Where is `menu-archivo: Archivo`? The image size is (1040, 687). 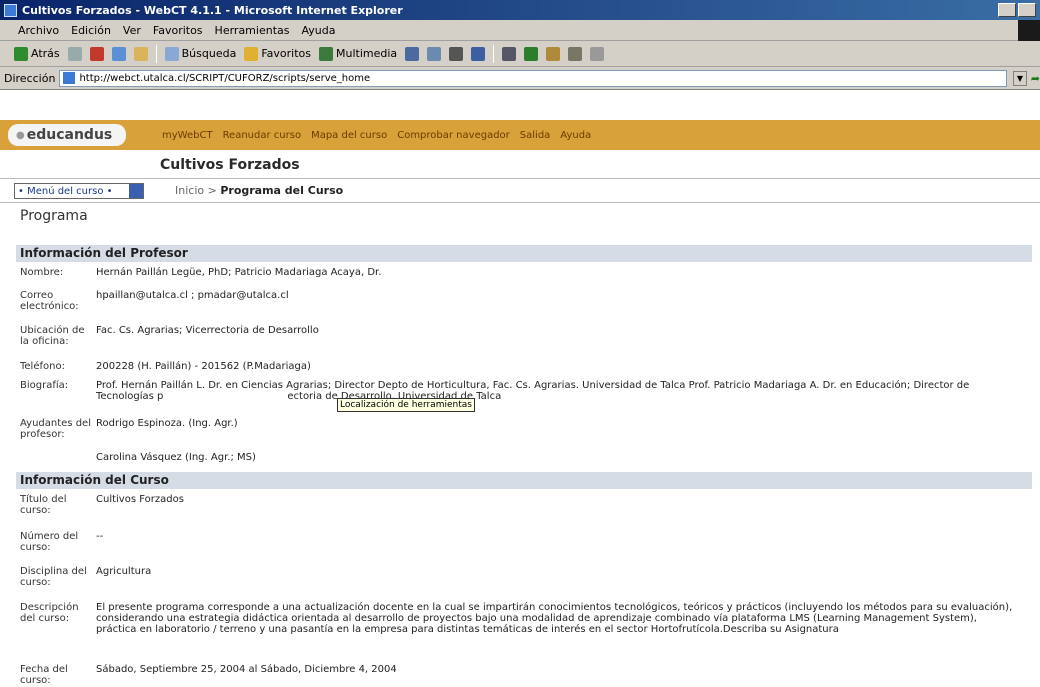
menu-archivo: Archivo is located at coordinates (38, 30).